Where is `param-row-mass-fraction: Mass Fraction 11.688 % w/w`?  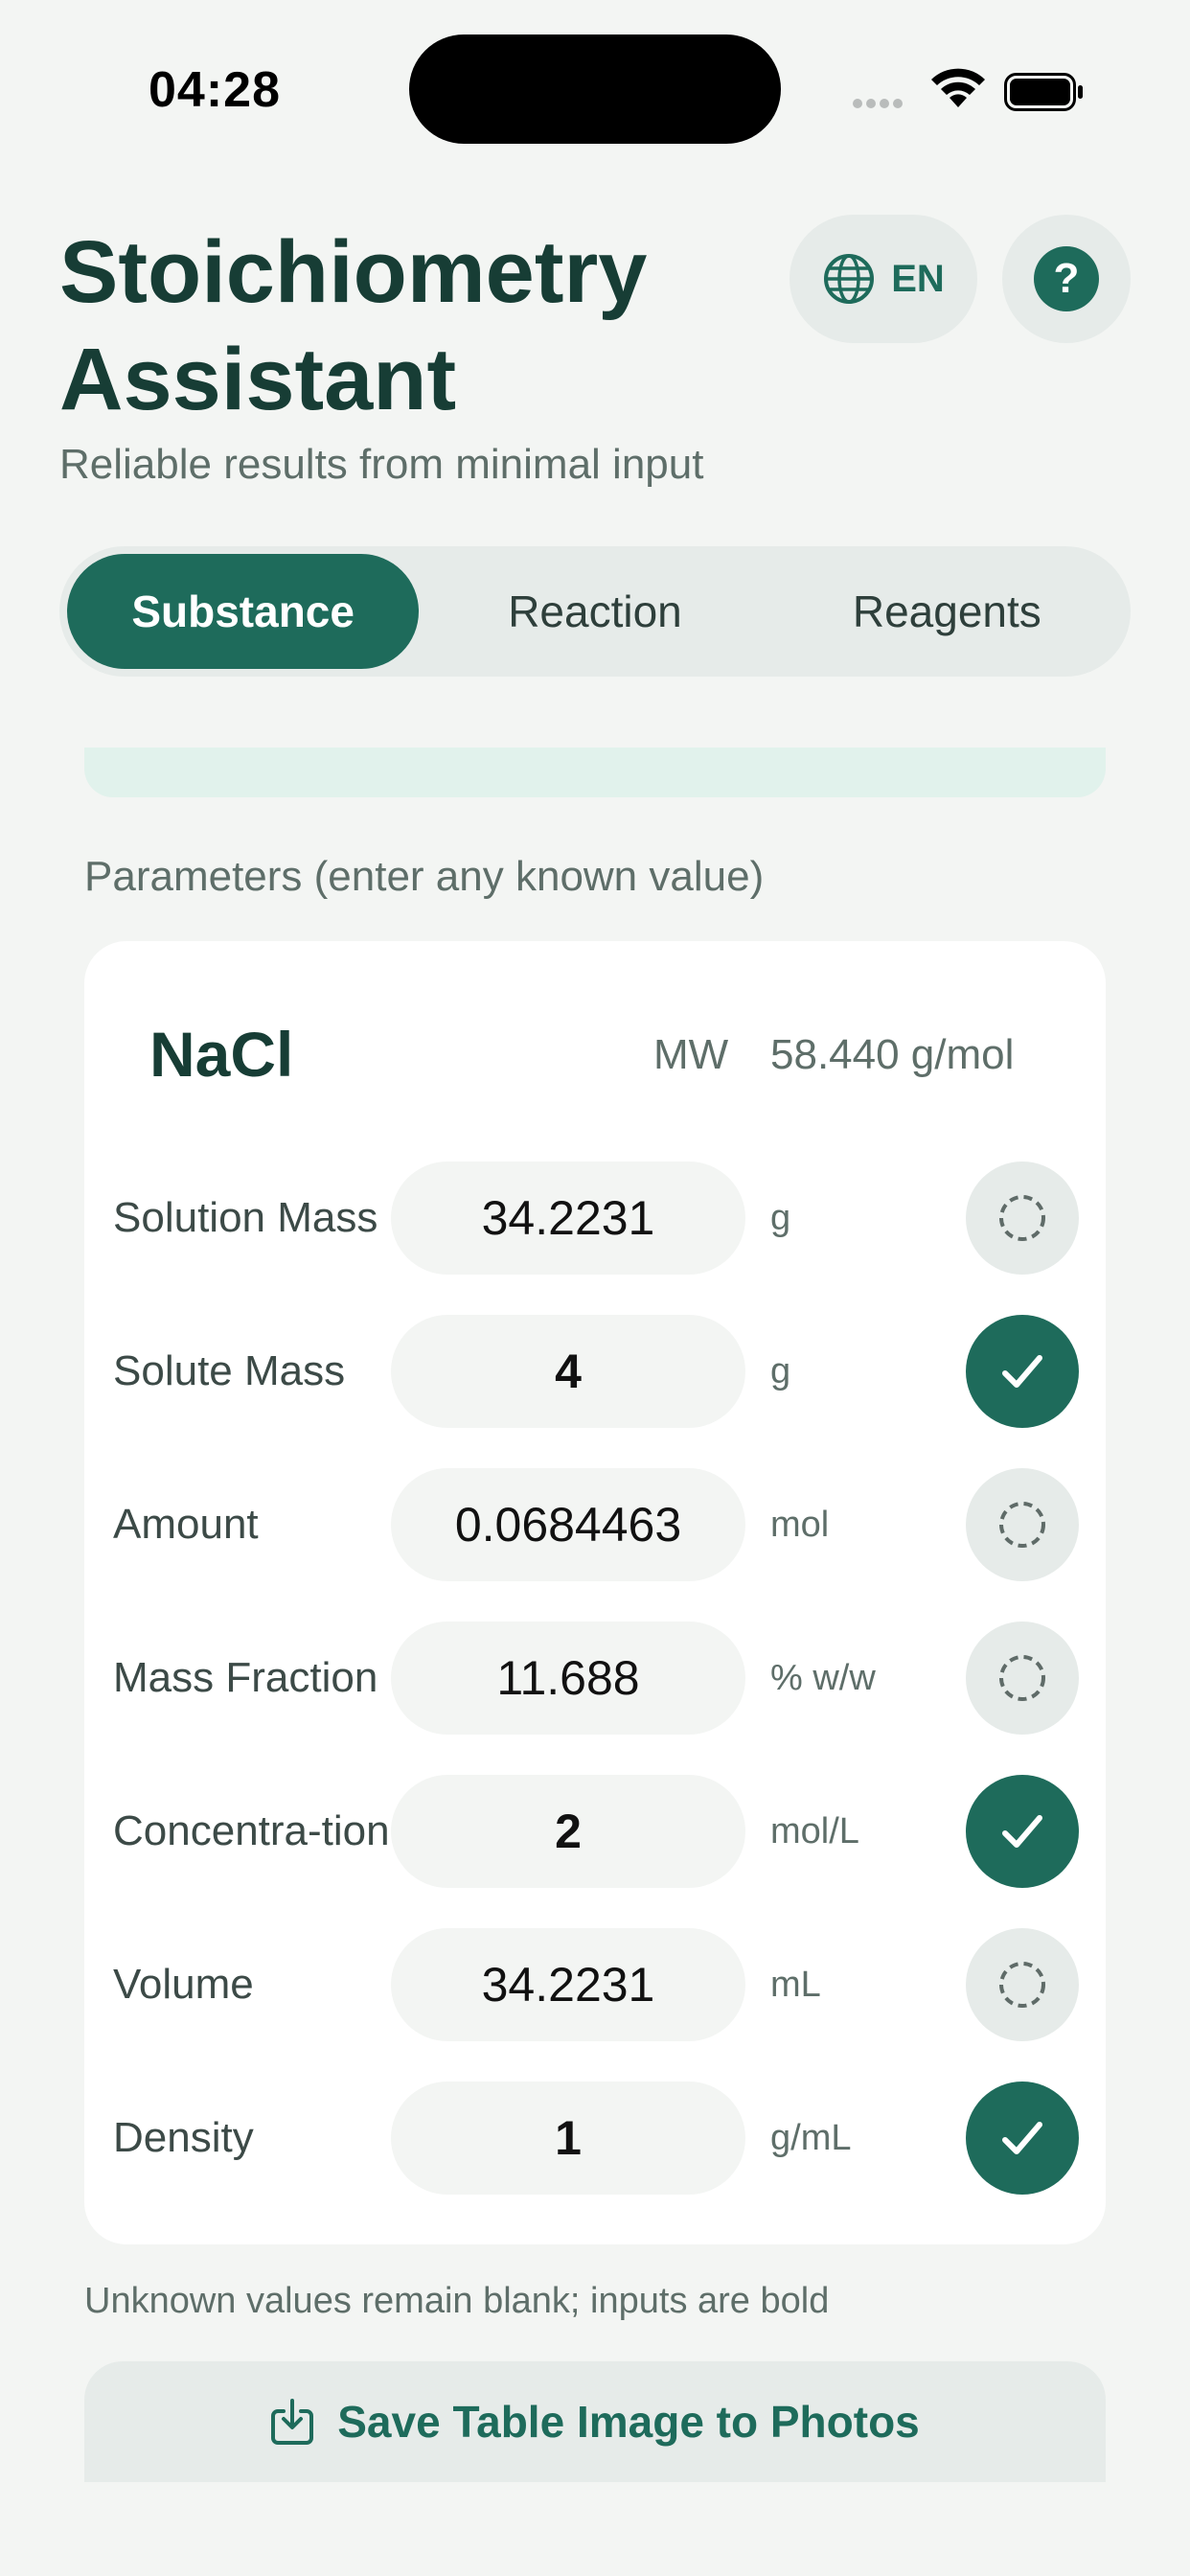 param-row-mass-fraction: Mass Fraction 11.688 % w/w is located at coordinates (595, 1678).